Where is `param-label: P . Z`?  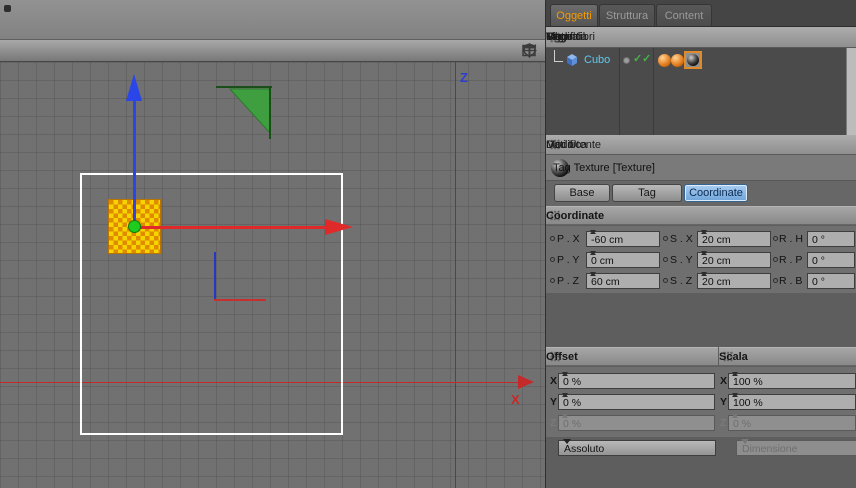 param-label: P . Z is located at coordinates (568, 281).